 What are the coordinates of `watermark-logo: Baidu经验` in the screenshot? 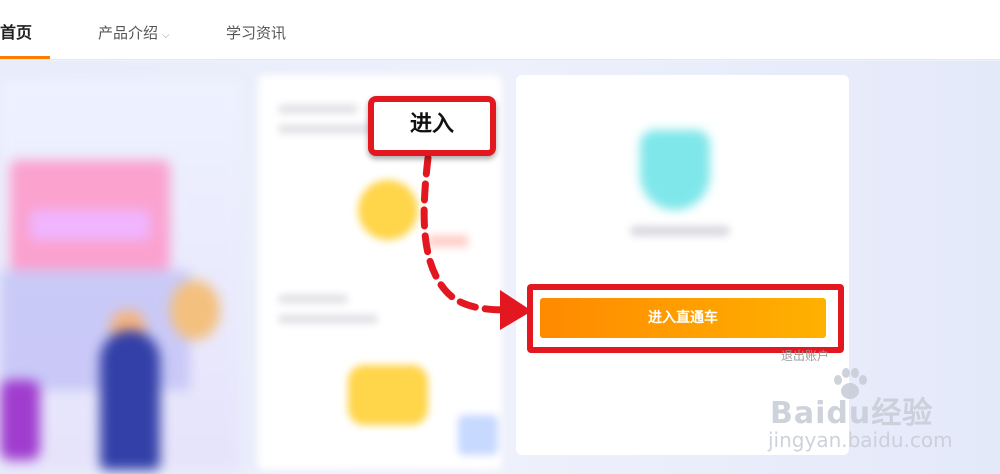 It's located at (852, 413).